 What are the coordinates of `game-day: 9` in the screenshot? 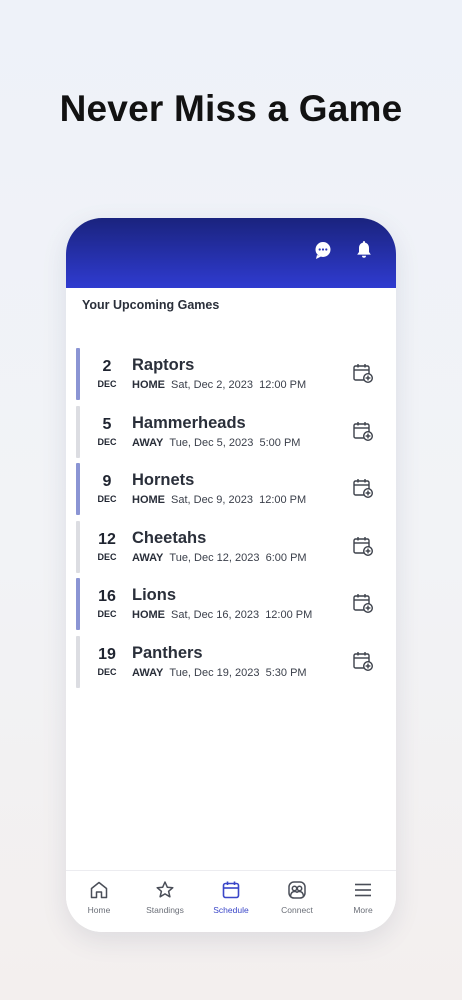 It's located at (107, 482).